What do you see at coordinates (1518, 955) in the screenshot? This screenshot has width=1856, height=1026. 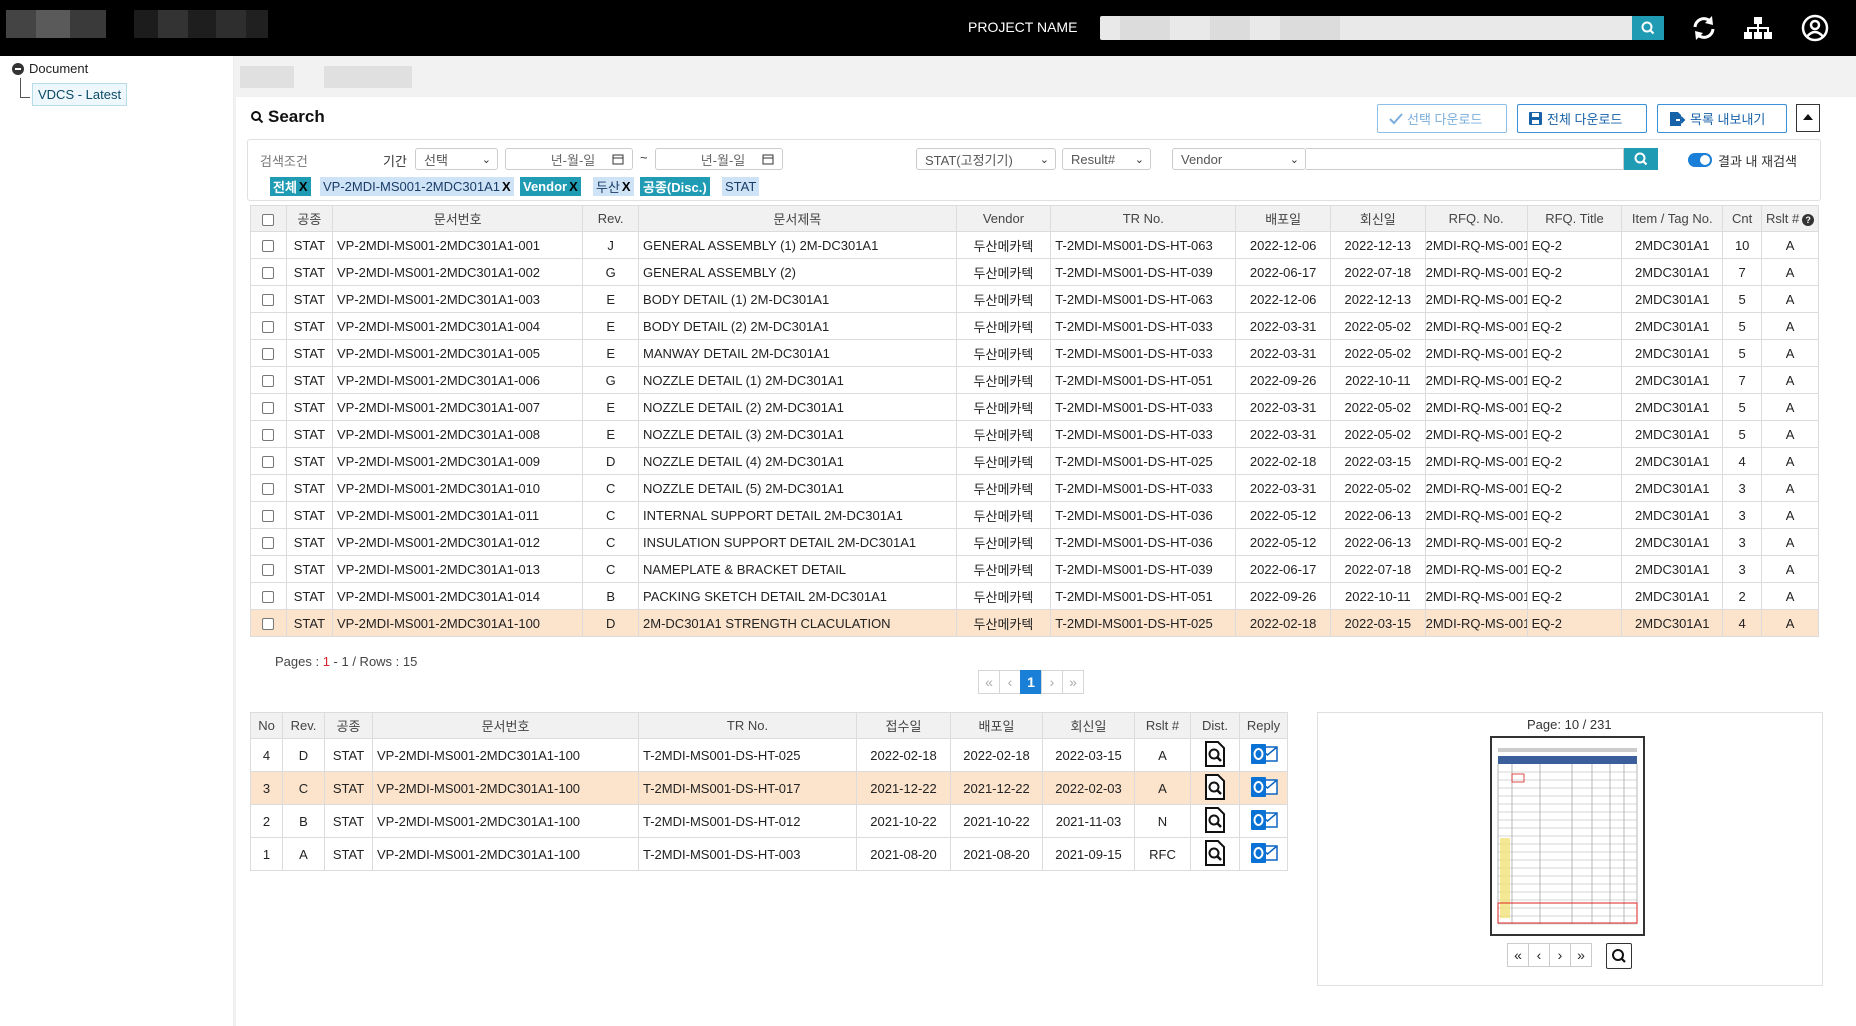 I see `preview-first-button: «` at bounding box center [1518, 955].